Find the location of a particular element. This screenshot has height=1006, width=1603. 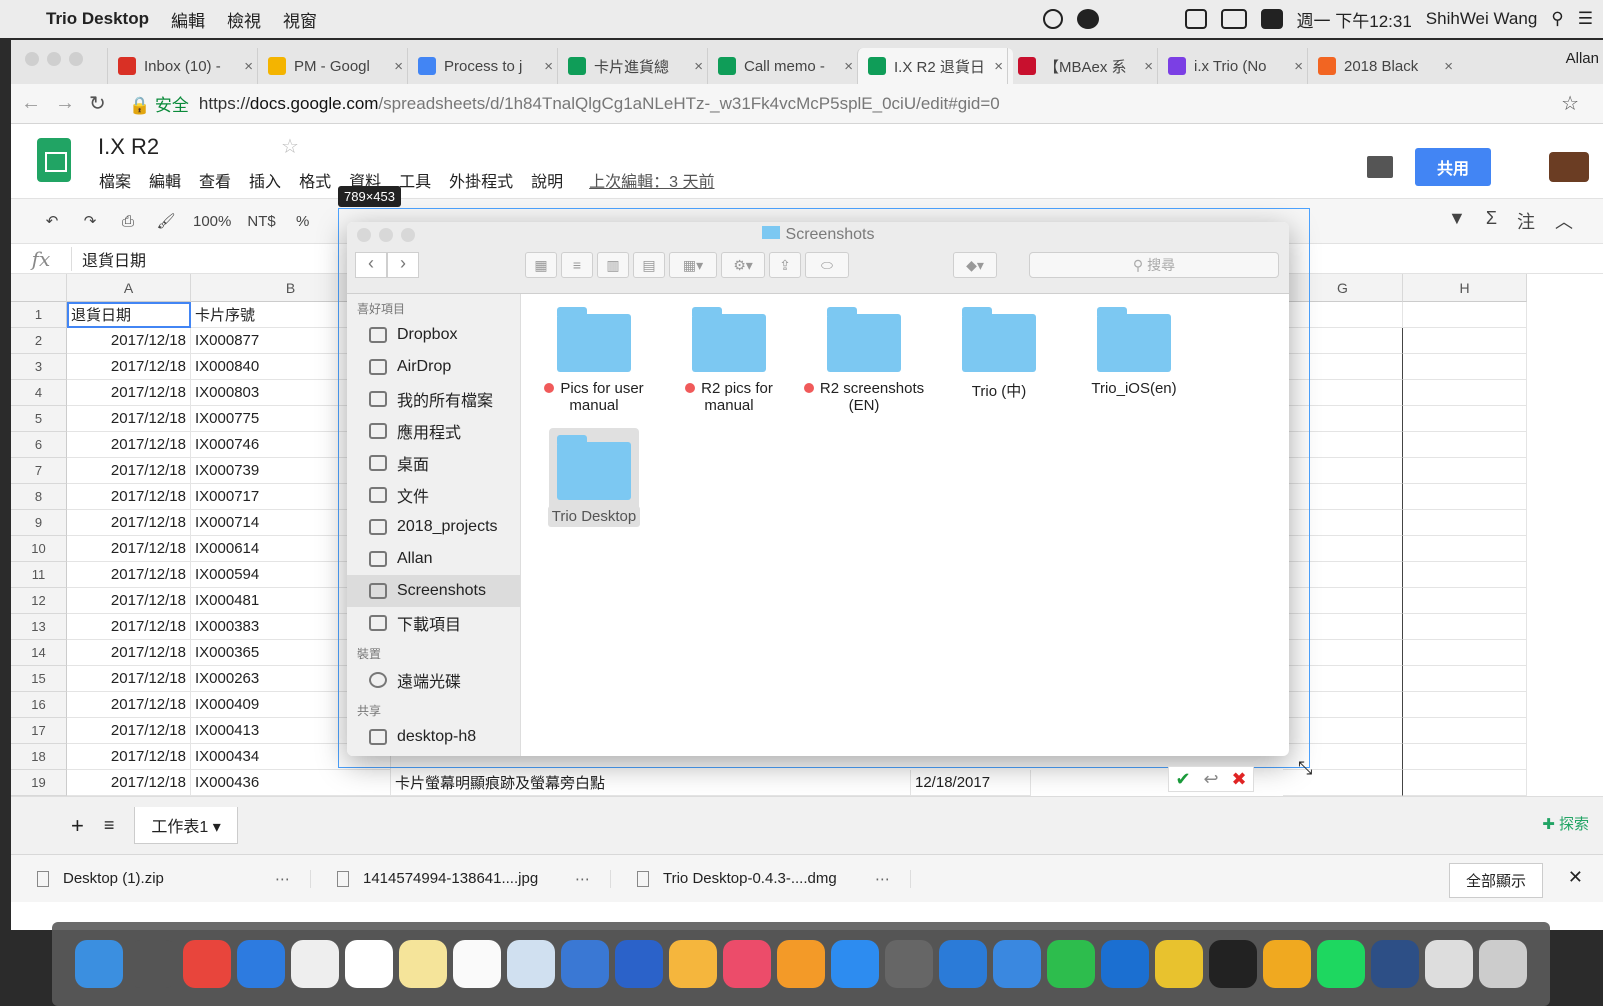

sidebar-item: 我的所有檔案 is located at coordinates (433, 399).